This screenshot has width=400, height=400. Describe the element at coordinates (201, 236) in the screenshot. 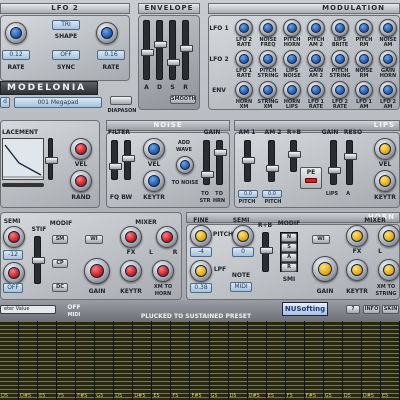

I see `horn-fine-knob` at that location.